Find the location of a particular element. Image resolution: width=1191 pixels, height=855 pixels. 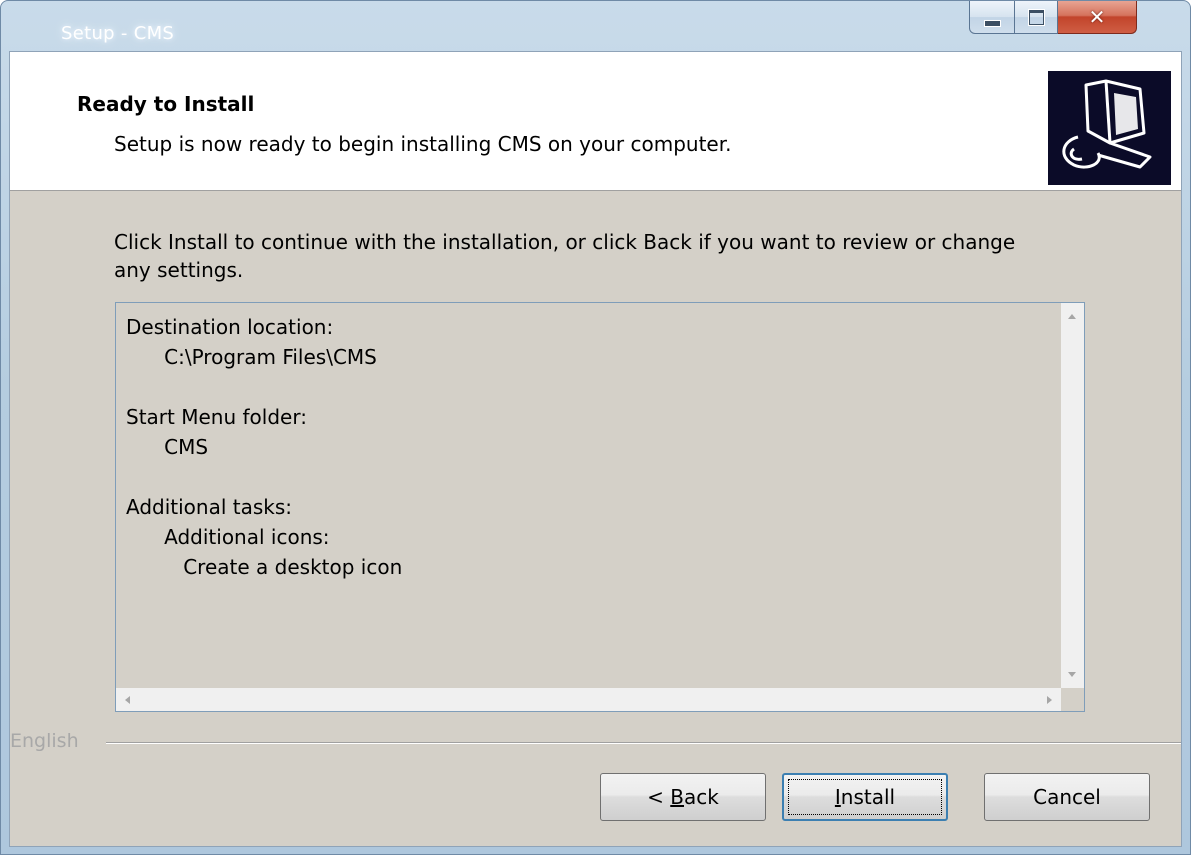

minimize-icon is located at coordinates (992, 23).